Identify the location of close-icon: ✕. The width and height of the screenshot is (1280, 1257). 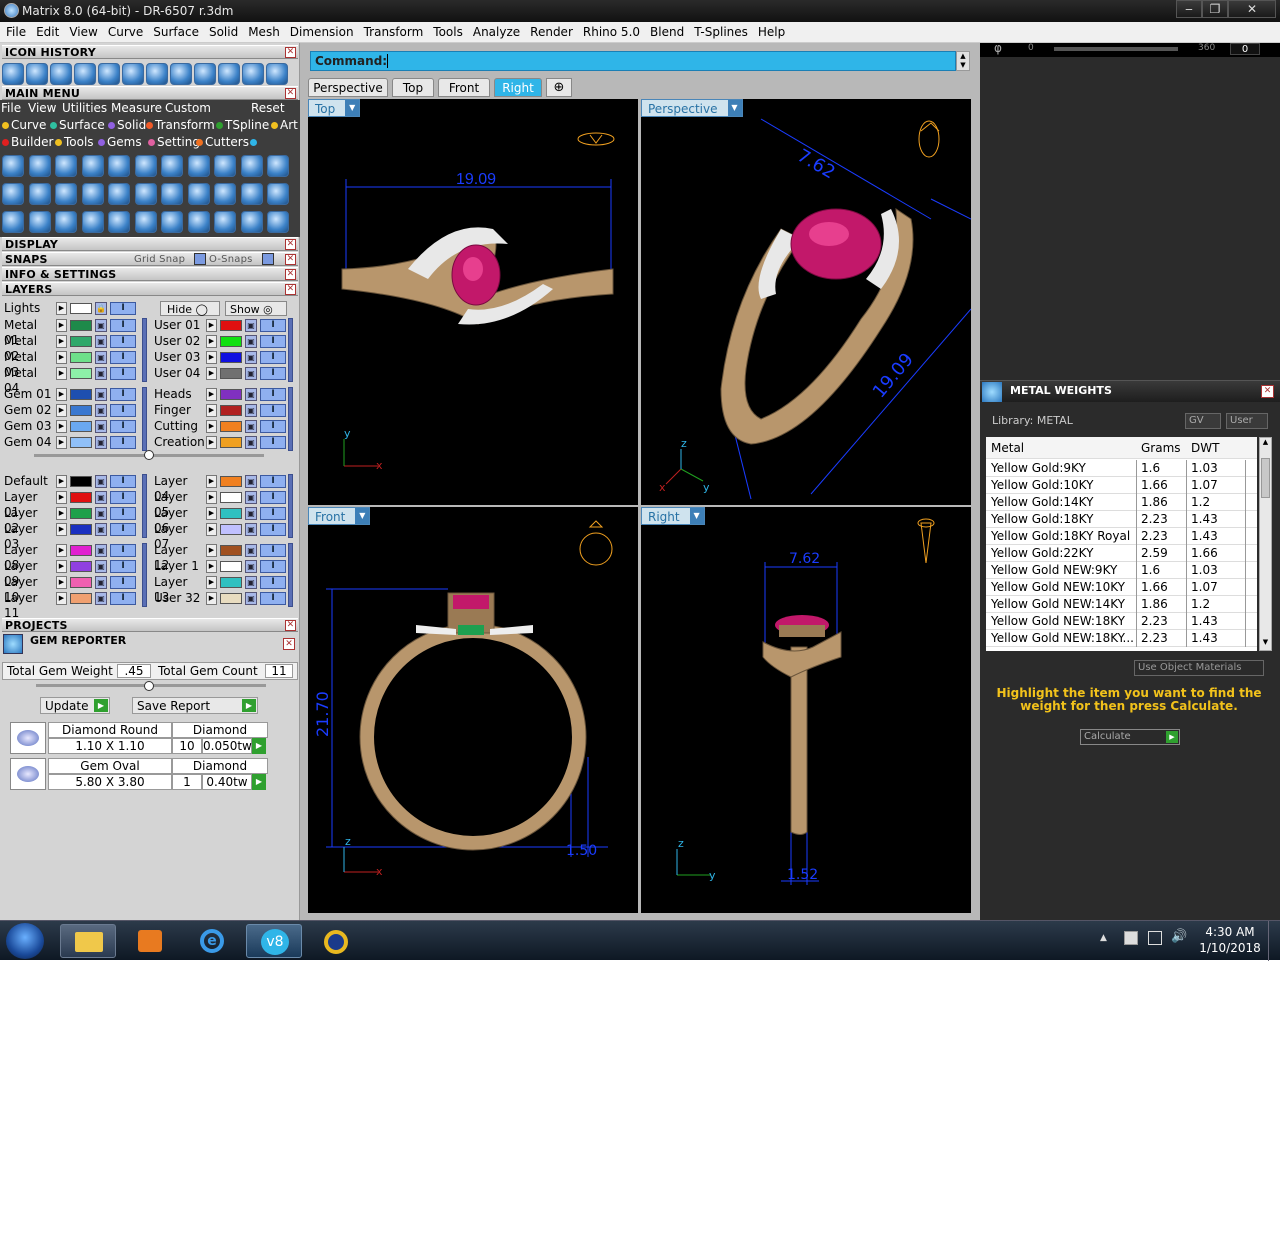
(290, 274).